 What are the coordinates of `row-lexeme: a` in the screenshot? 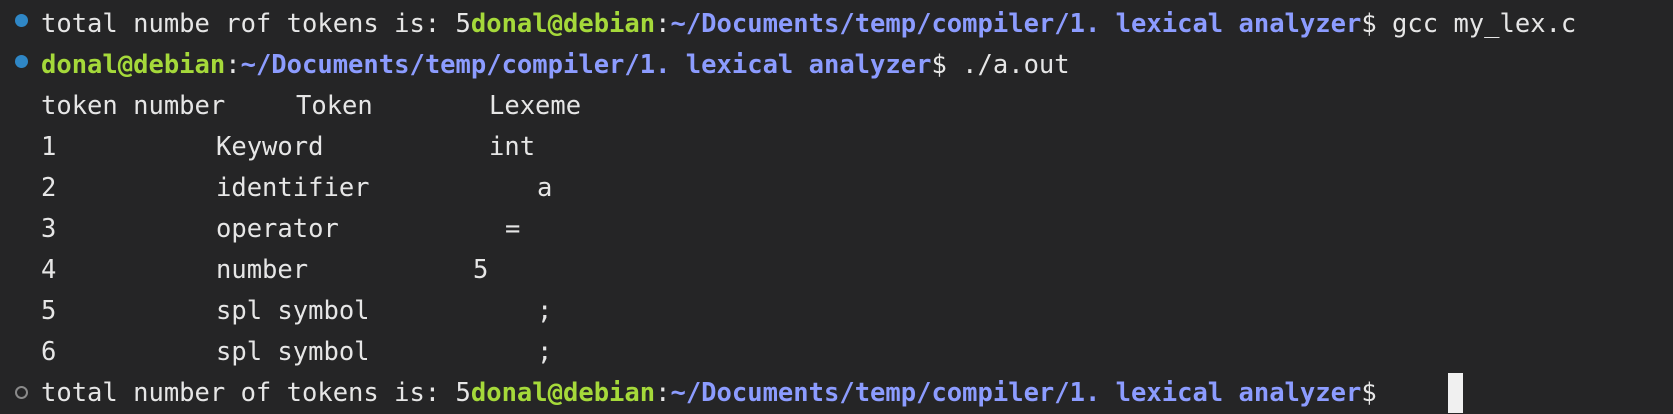 It's located at (545, 188).